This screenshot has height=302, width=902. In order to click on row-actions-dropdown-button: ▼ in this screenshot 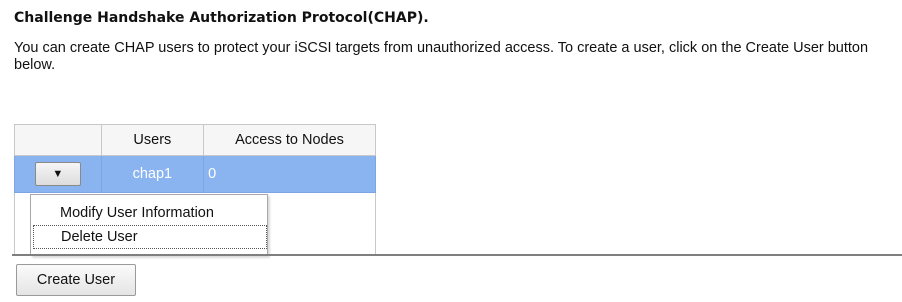, I will do `click(57, 174)`.